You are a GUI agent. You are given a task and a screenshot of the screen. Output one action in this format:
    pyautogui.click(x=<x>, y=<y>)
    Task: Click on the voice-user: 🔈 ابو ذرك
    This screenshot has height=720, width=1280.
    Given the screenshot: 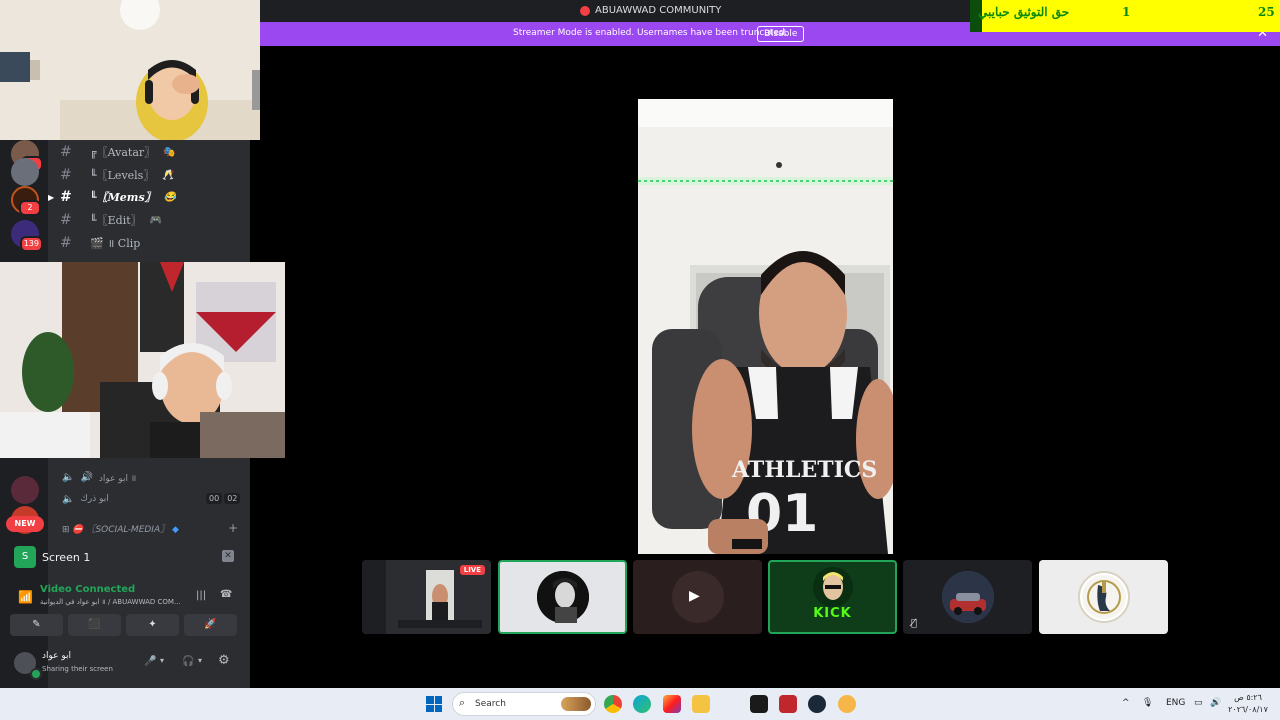 What is the action you would take?
    pyautogui.click(x=85, y=499)
    